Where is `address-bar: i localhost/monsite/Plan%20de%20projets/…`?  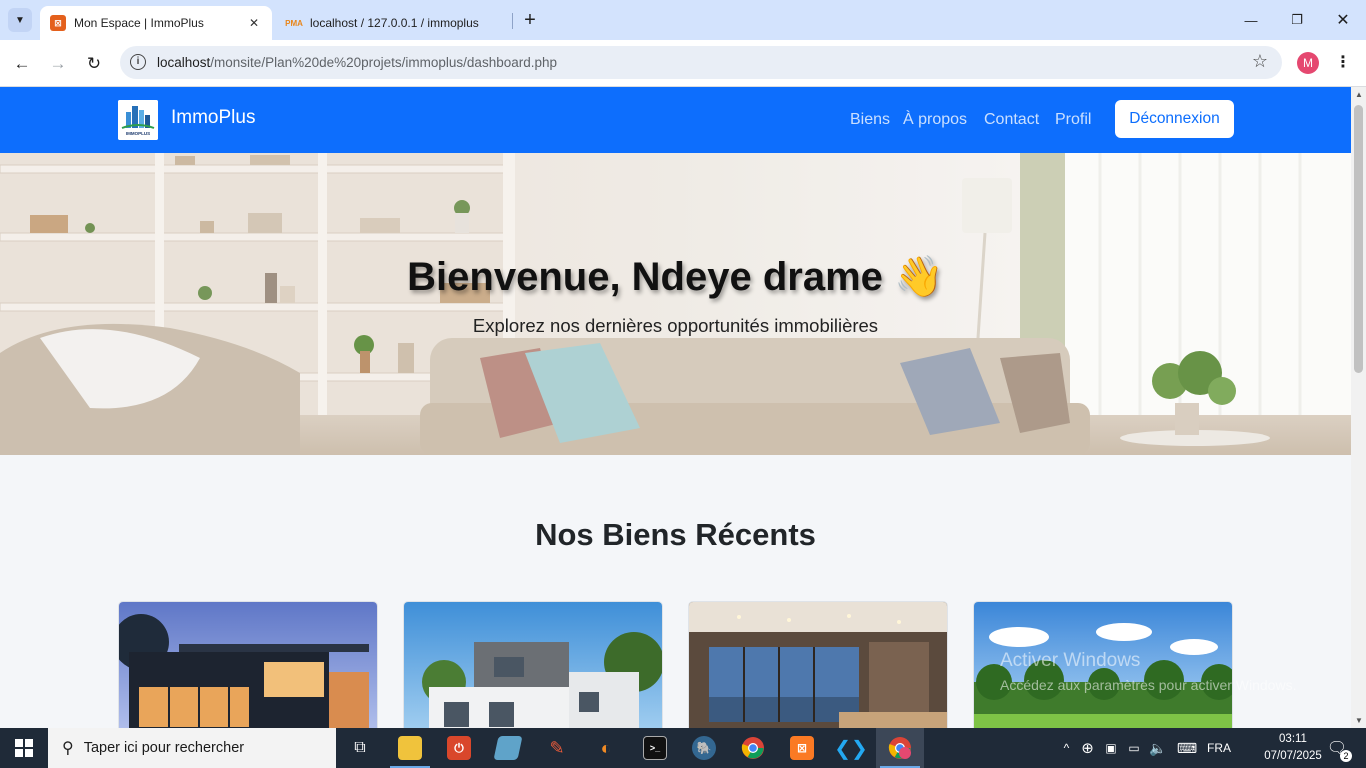 address-bar: i localhost/monsite/Plan%20de%20projets/… is located at coordinates (701, 62).